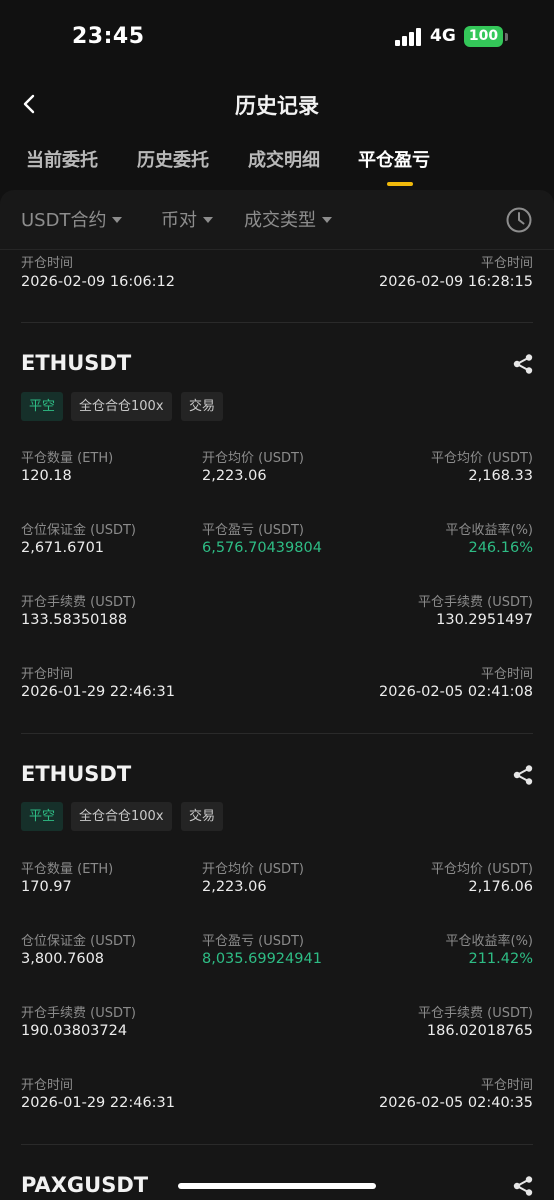  I want to click on close-qty-value: 170.97, so click(46, 887).